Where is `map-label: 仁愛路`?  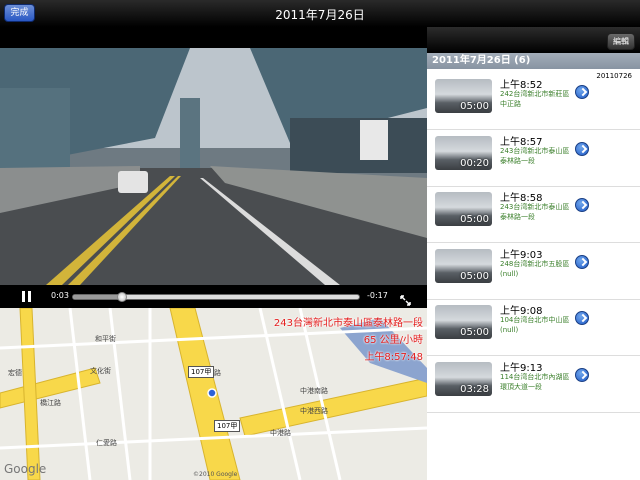 map-label: 仁愛路 is located at coordinates (106, 443).